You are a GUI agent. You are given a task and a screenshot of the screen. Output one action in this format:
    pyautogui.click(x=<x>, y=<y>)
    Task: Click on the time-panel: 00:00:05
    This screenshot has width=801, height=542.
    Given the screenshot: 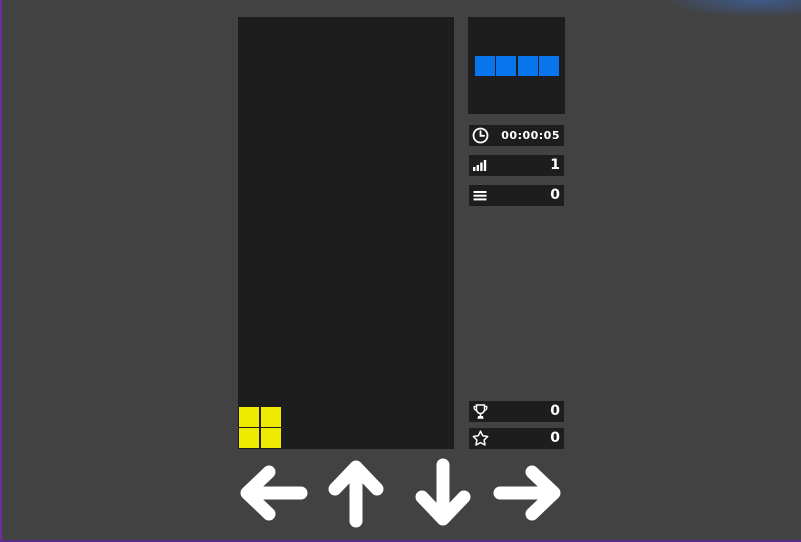 What is the action you would take?
    pyautogui.click(x=516, y=135)
    